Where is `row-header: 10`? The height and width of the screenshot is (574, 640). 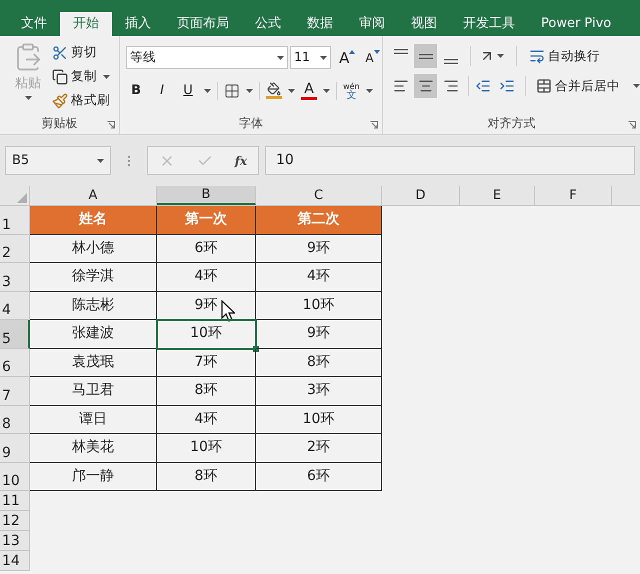 row-header: 10 is located at coordinates (15, 476).